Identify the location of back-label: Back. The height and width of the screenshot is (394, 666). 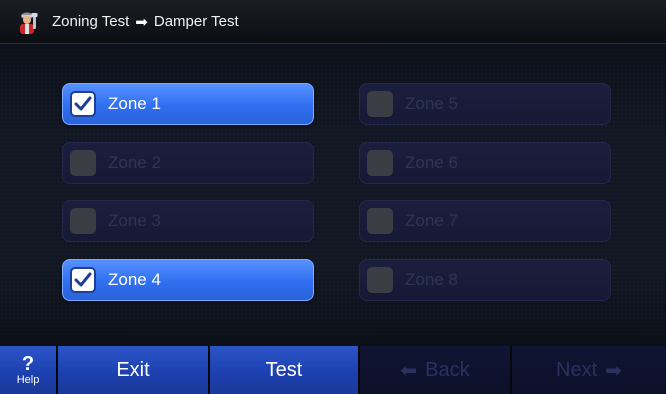
(447, 369).